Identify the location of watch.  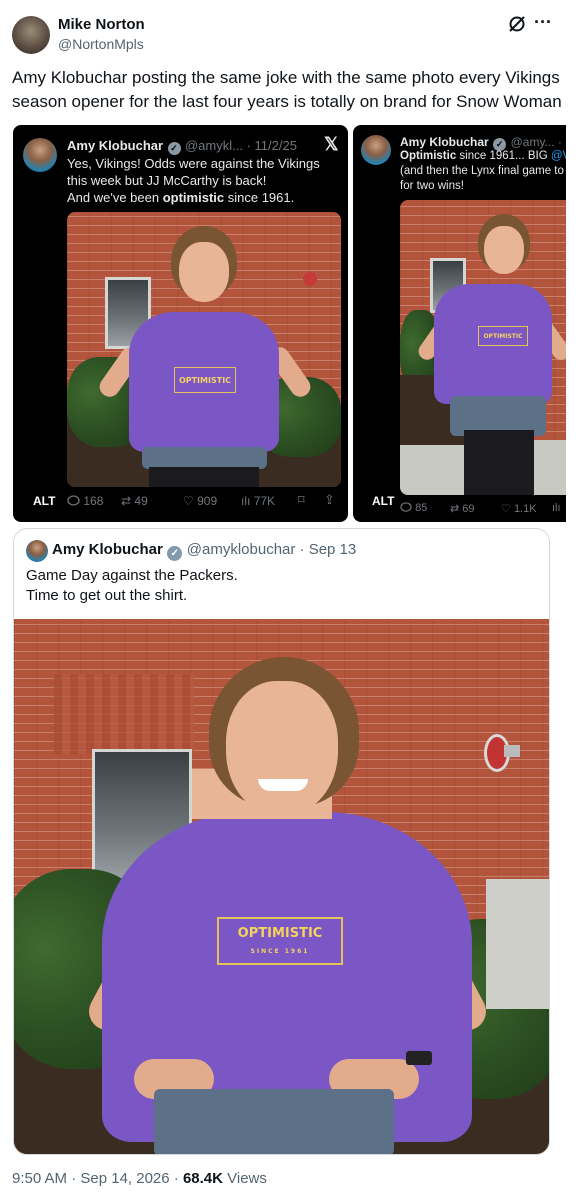
(419, 1058).